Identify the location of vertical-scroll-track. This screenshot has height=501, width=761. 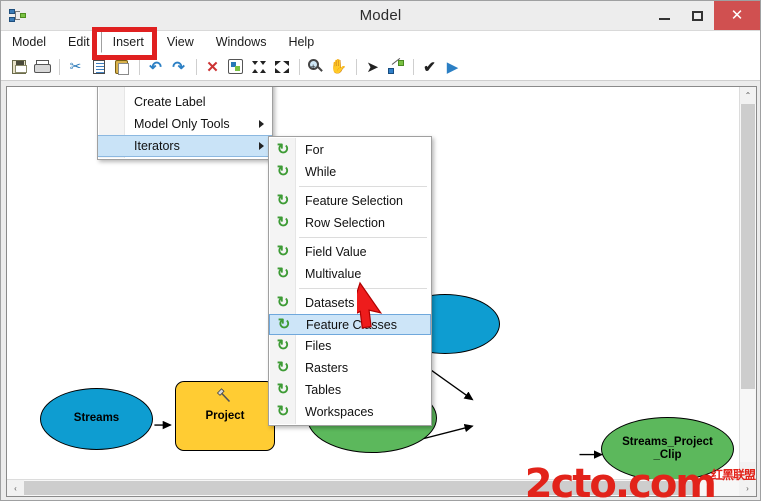
(748, 283).